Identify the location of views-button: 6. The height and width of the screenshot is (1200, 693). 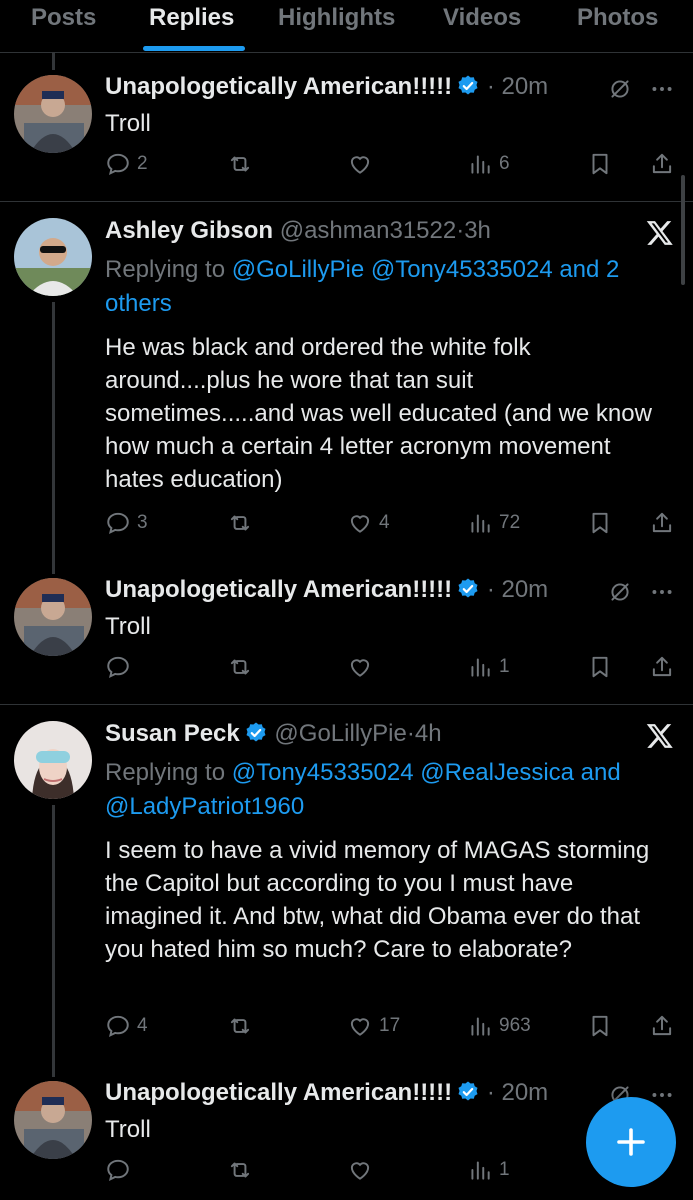
(488, 164).